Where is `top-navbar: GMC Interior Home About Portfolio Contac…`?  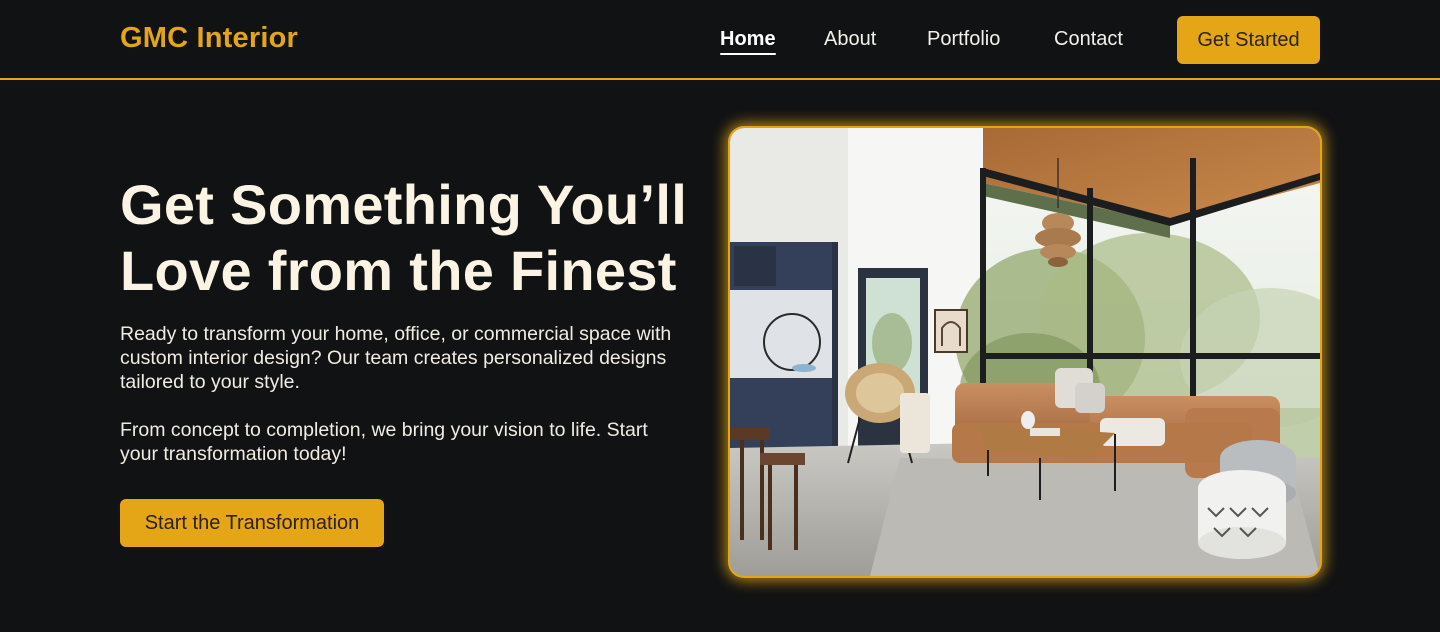 top-navbar: GMC Interior Home About Portfolio Contac… is located at coordinates (720, 40).